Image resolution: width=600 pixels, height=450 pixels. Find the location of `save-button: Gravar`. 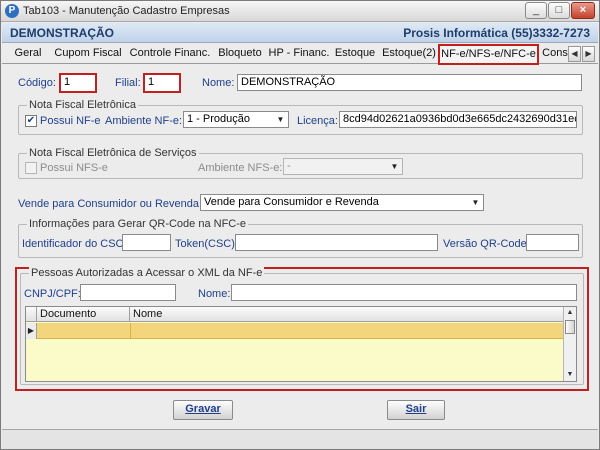

save-button: Gravar is located at coordinates (203, 410).